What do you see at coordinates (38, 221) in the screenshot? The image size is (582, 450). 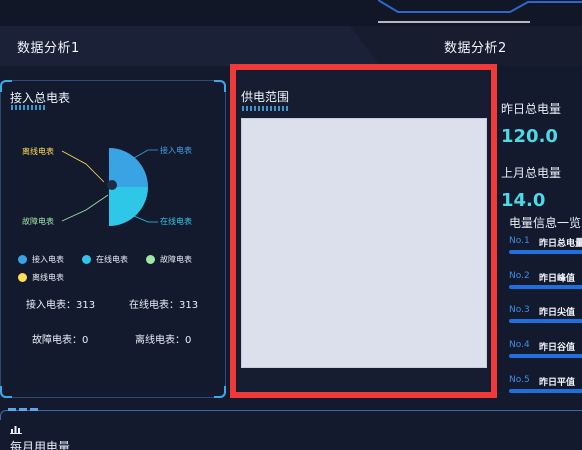 I see `pie-label-fault: 故障电表` at bounding box center [38, 221].